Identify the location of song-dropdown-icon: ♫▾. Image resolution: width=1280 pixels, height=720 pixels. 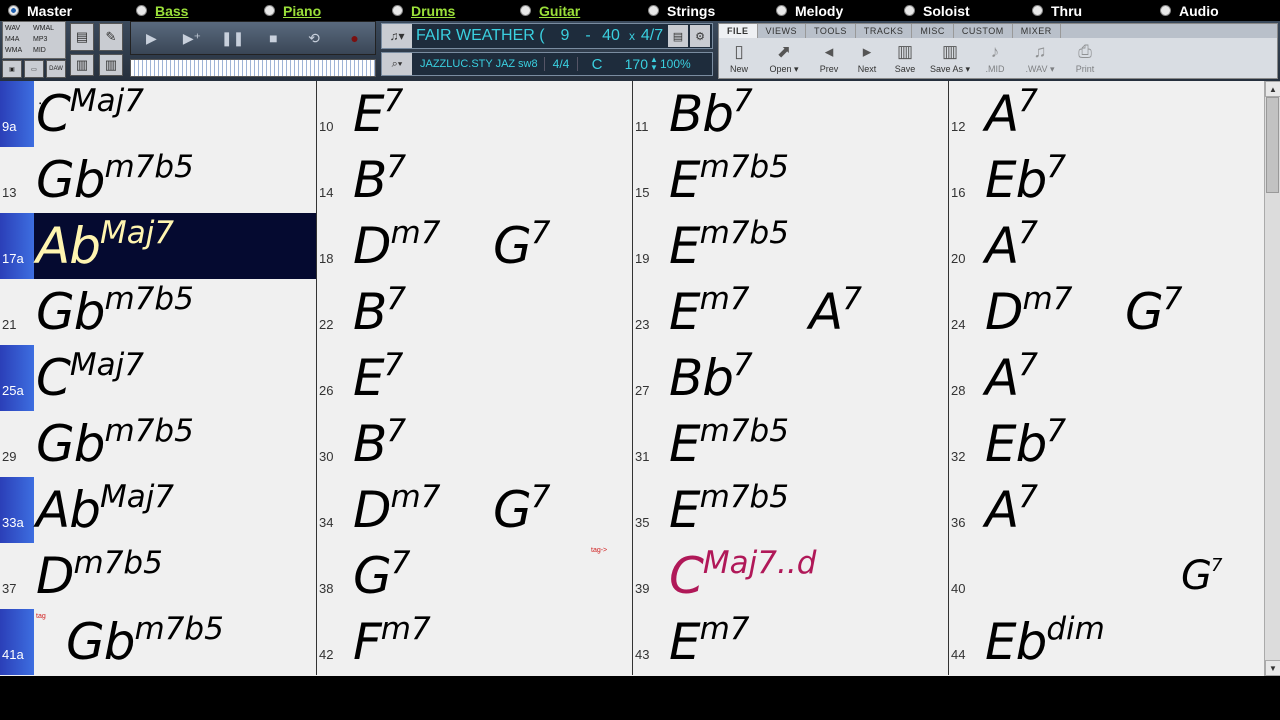
(397, 36).